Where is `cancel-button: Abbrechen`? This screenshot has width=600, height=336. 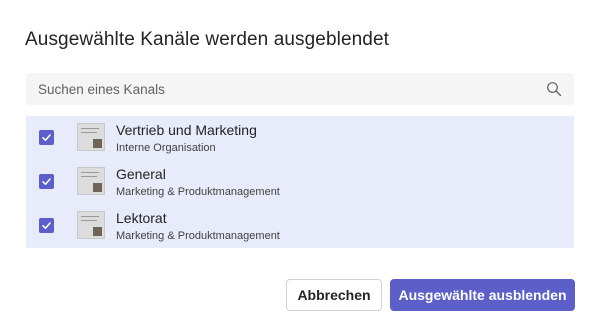 cancel-button: Abbrechen is located at coordinates (334, 295).